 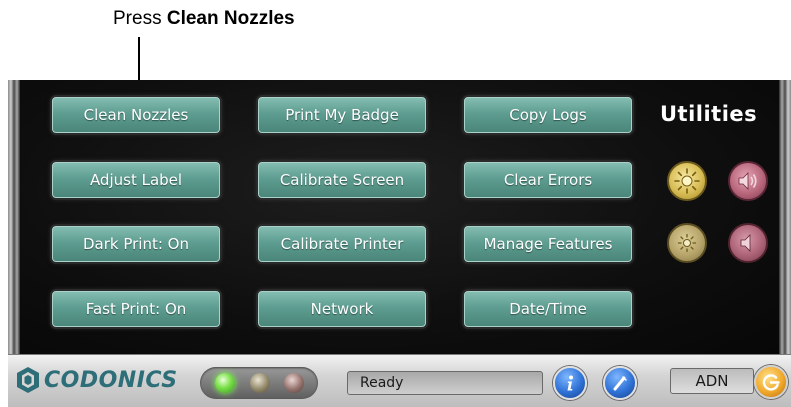 I want to click on date-time-button: Date/Time, so click(x=548, y=309).